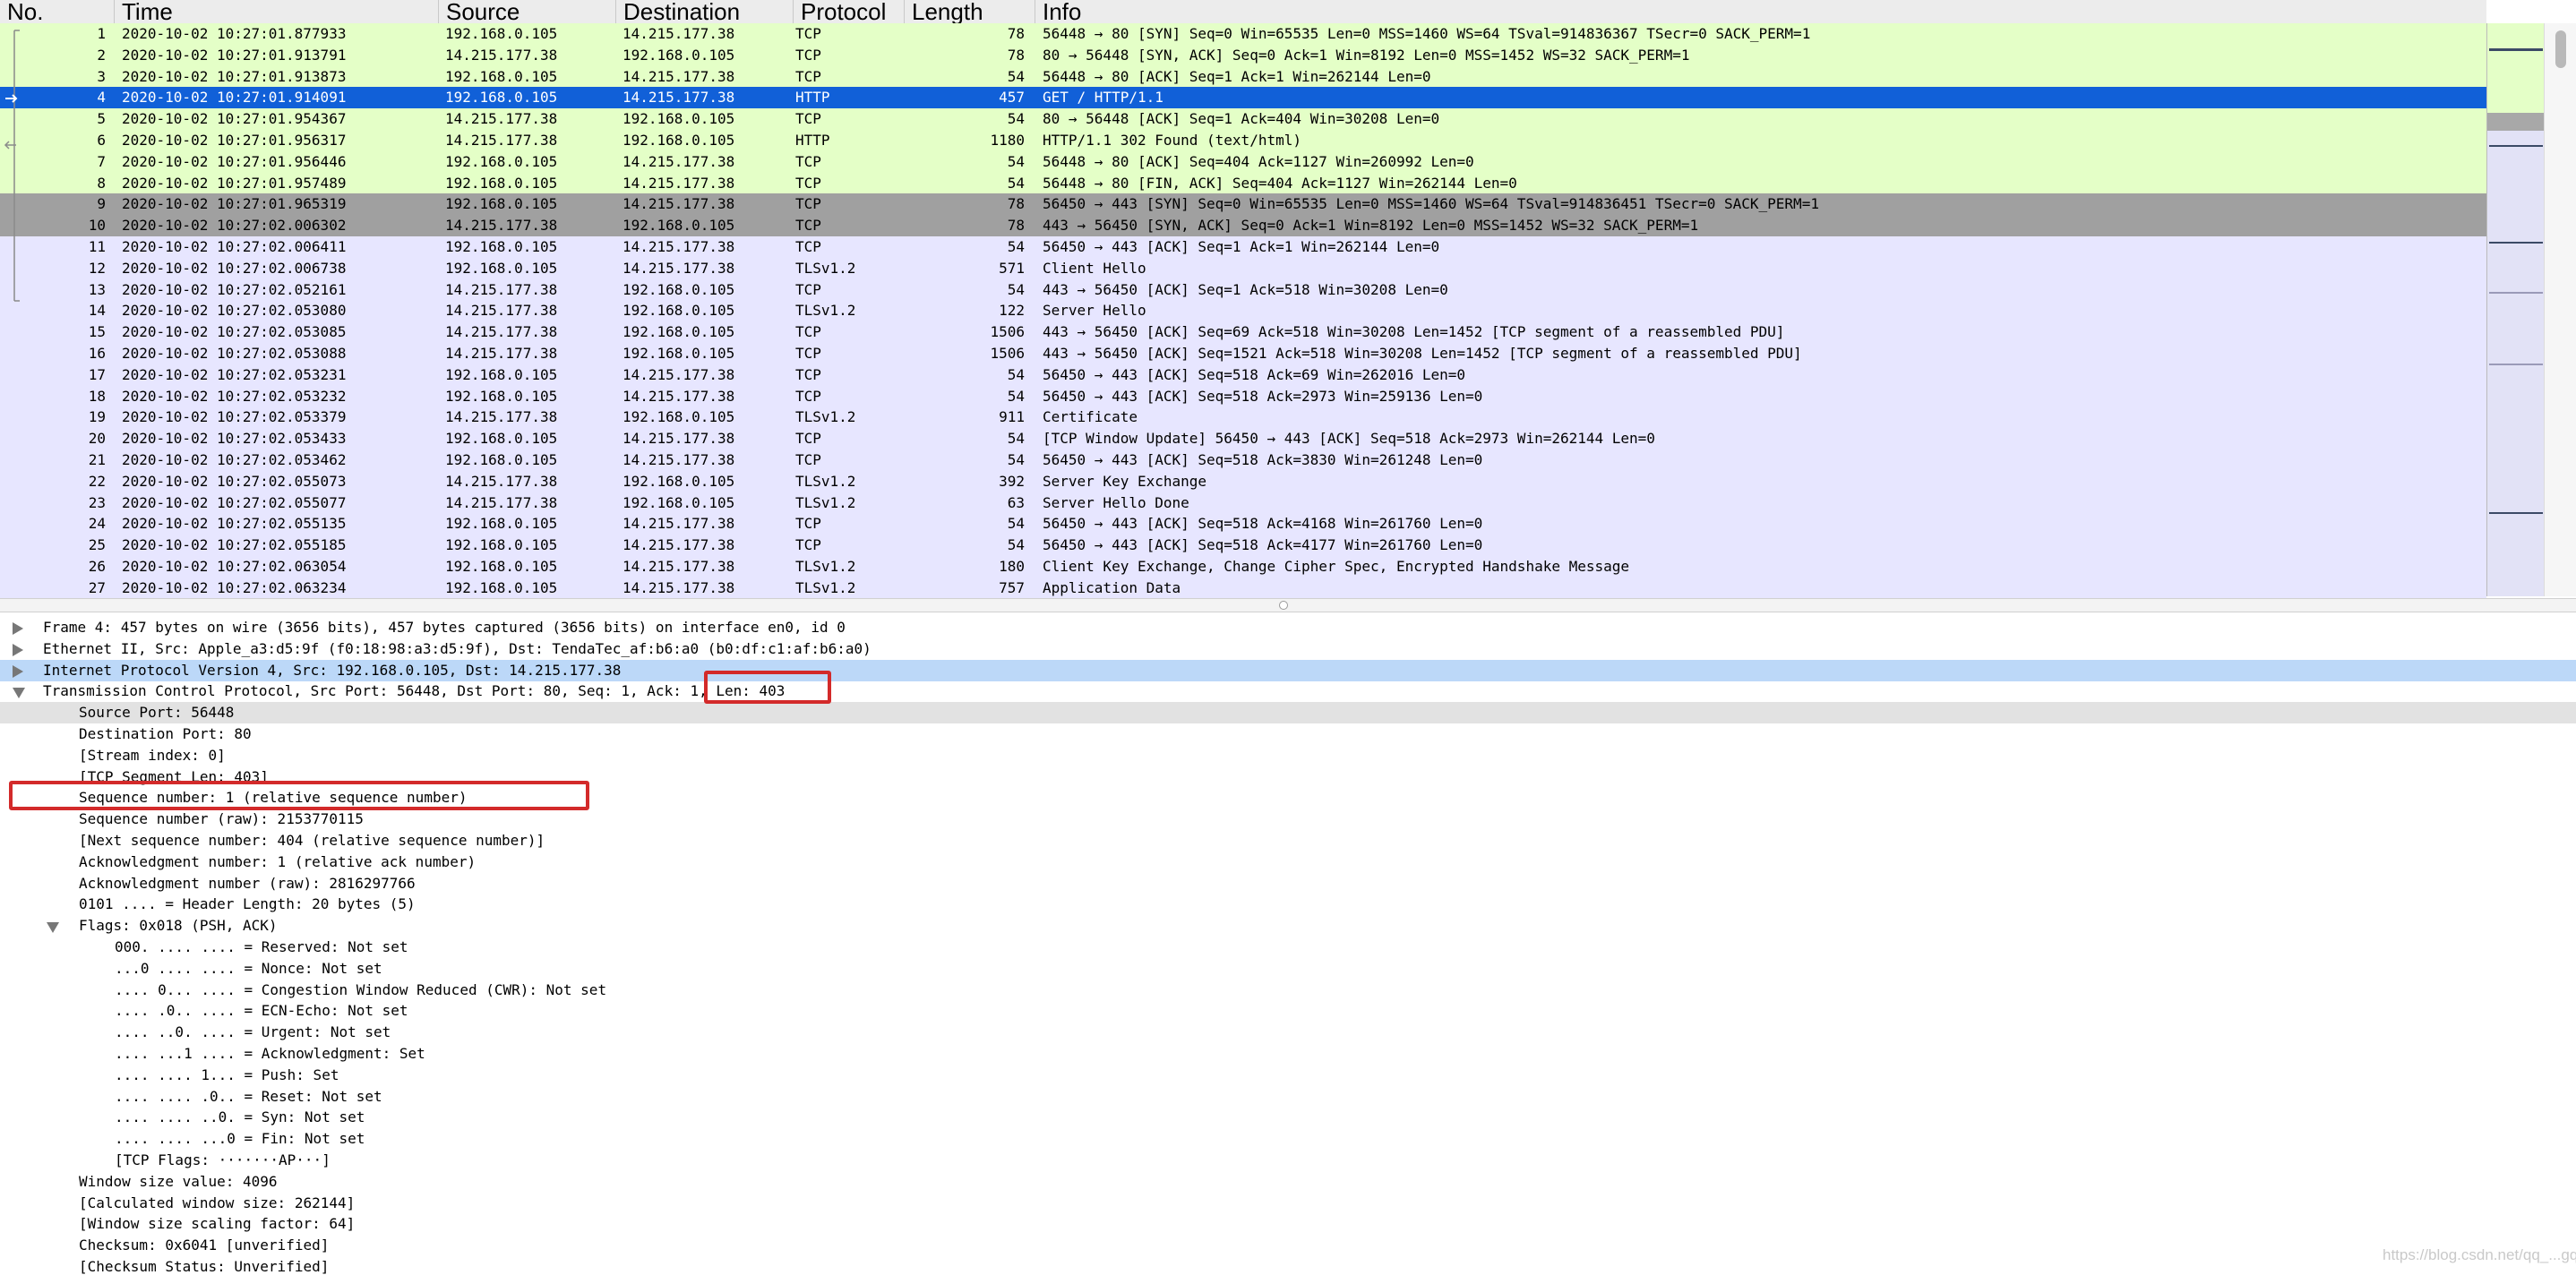  Describe the element at coordinates (1288, 734) in the screenshot. I see `detail-tree-row: Destination Port: 80` at that location.